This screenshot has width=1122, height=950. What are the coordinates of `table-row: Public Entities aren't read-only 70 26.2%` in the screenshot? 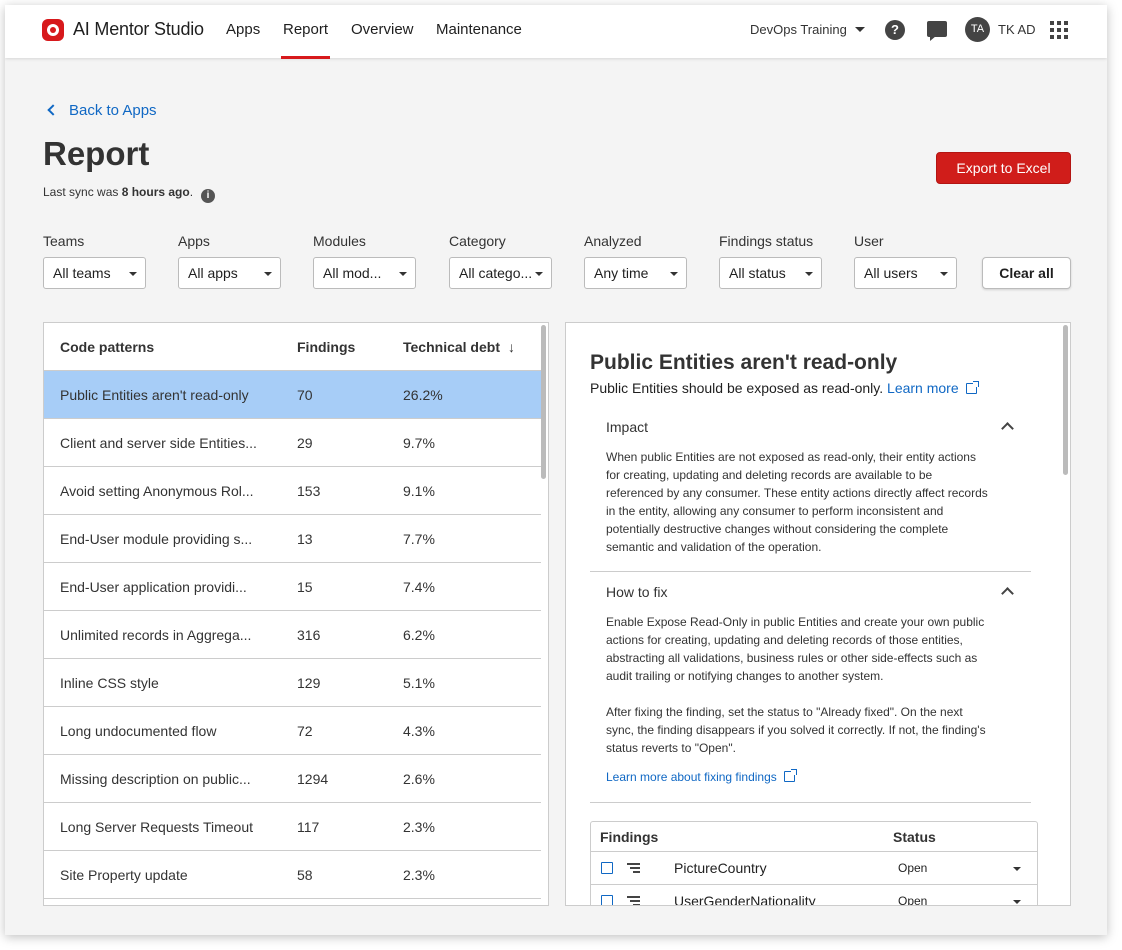 It's located at (292, 395).